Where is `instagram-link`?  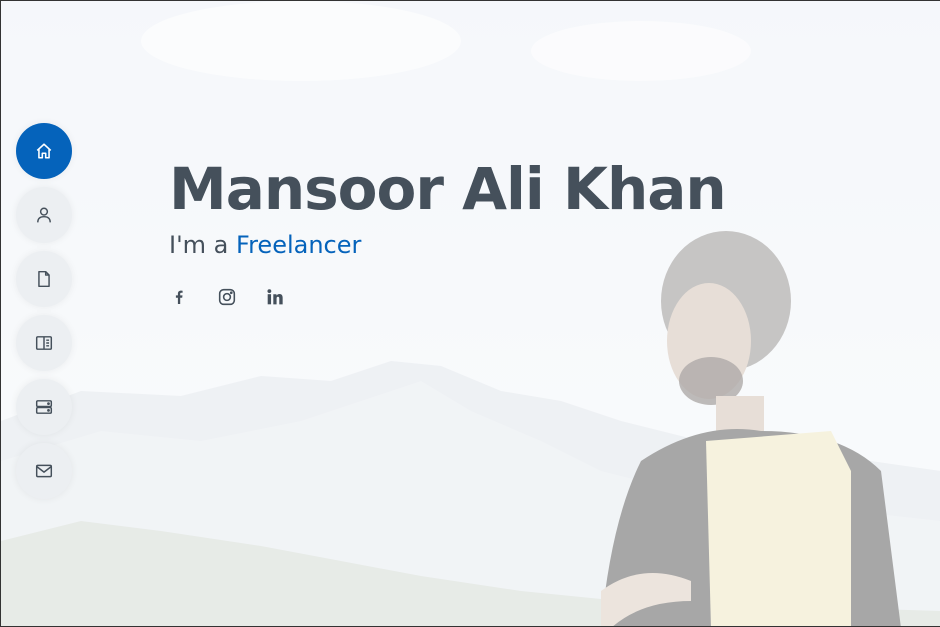
instagram-link is located at coordinates (227, 297).